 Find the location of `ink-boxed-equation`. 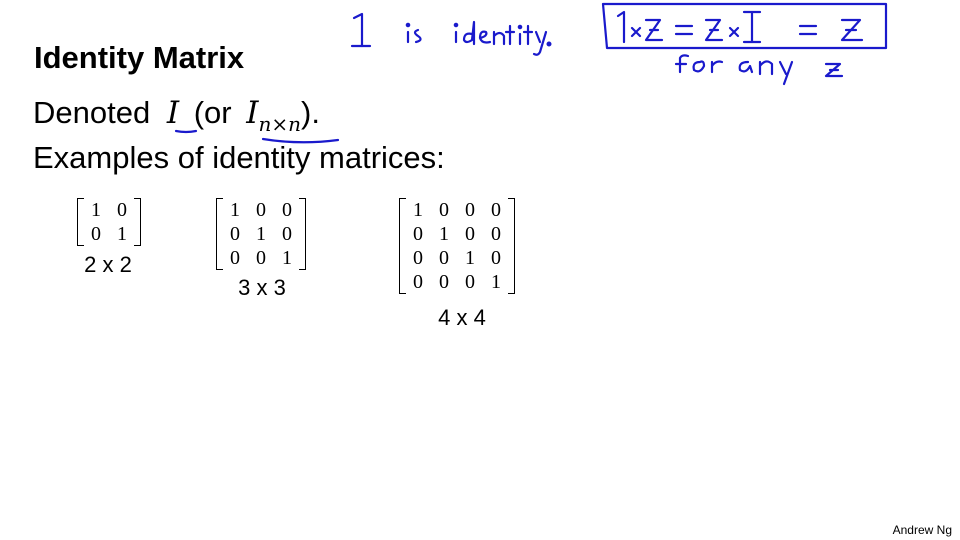

ink-boxed-equation is located at coordinates (744, 26).